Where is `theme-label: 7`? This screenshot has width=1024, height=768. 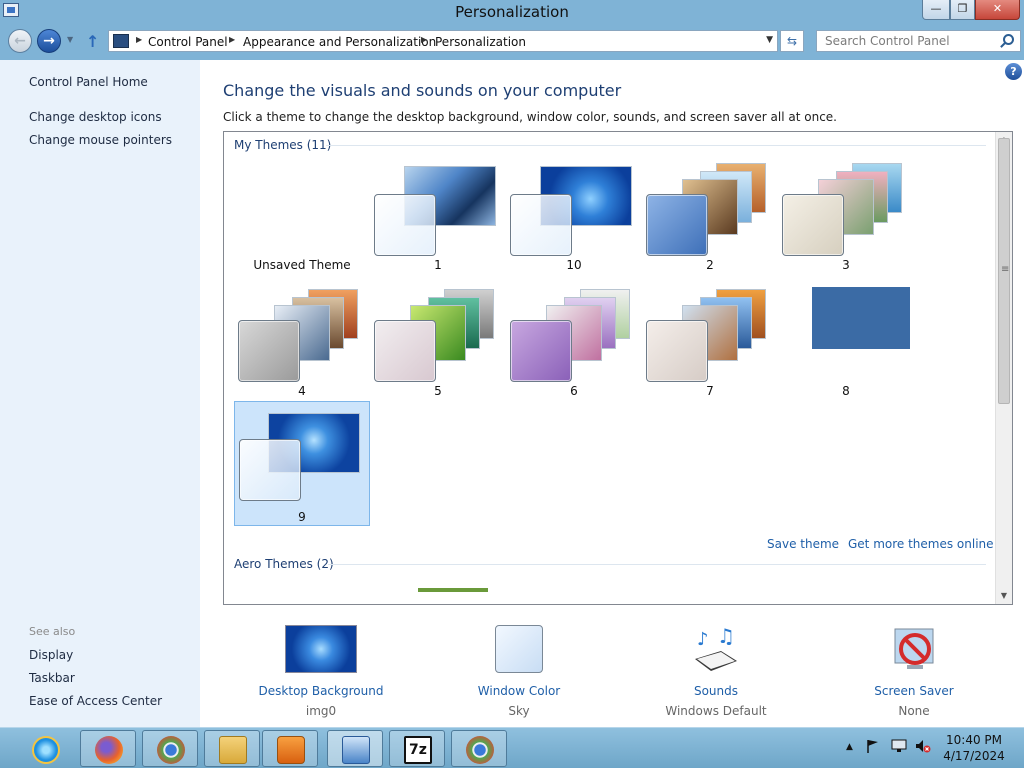
theme-label: 7 is located at coordinates (710, 391).